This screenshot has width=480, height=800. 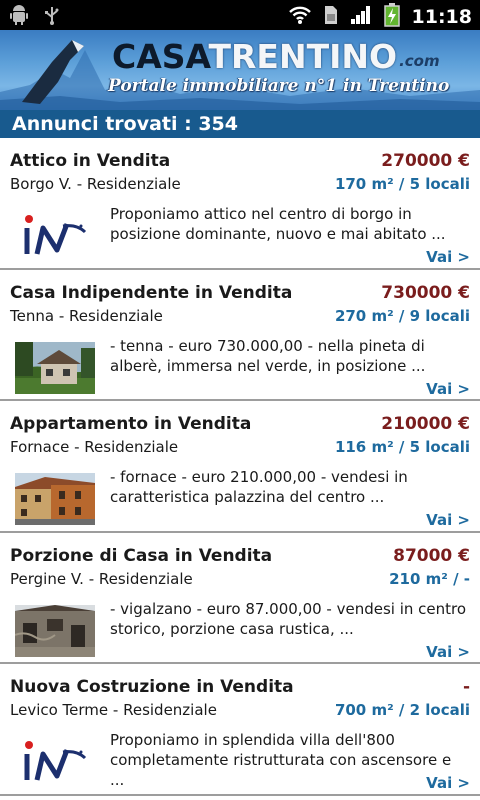 I want to click on android-debug-icon, so click(x=19, y=17).